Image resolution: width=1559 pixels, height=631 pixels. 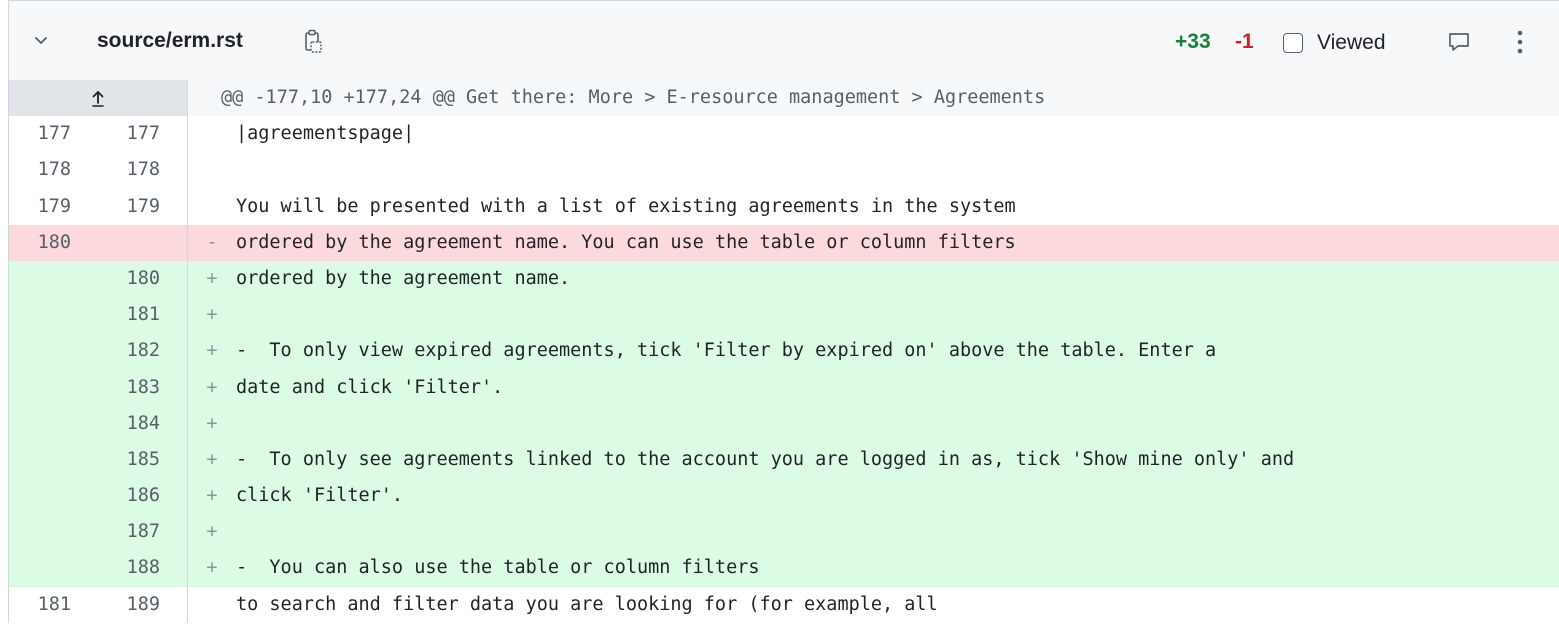 What do you see at coordinates (142, 315) in the screenshot?
I see `new-line-number: 181` at bounding box center [142, 315].